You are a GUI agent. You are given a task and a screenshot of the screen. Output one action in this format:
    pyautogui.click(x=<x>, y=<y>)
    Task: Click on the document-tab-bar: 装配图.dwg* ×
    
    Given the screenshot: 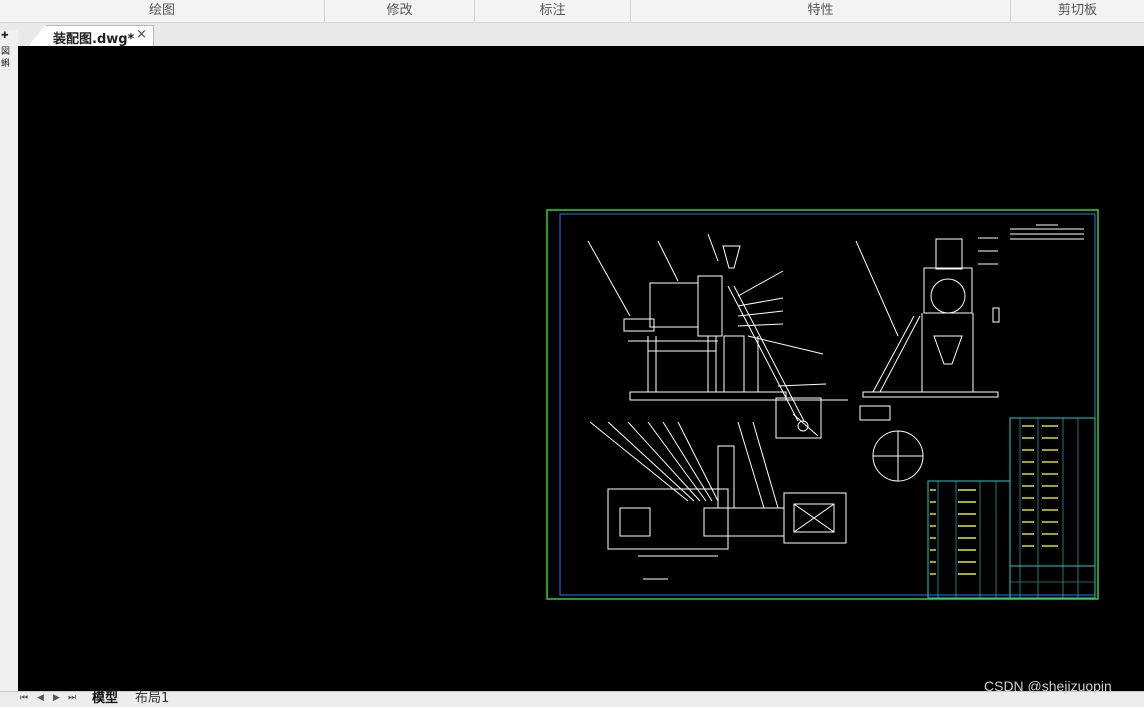 What is the action you would take?
    pyautogui.click(x=572, y=34)
    